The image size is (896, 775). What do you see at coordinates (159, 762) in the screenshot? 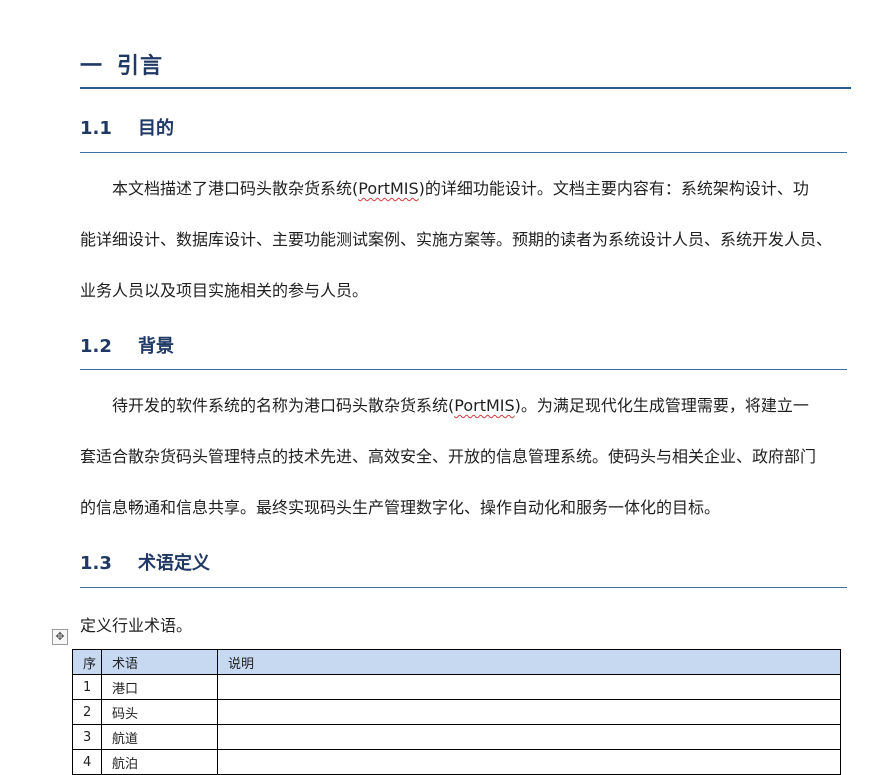
I see `table-cell: 航泊` at bounding box center [159, 762].